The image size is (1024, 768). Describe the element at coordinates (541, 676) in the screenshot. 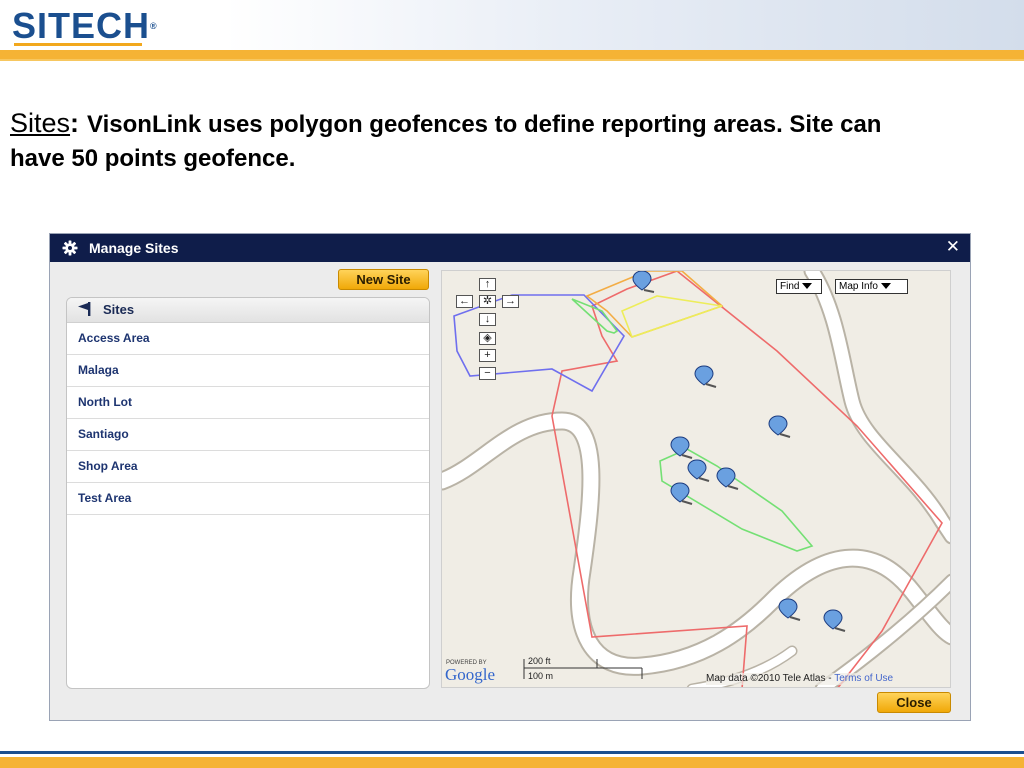

I see `scale-meters-label: 100 m` at that location.